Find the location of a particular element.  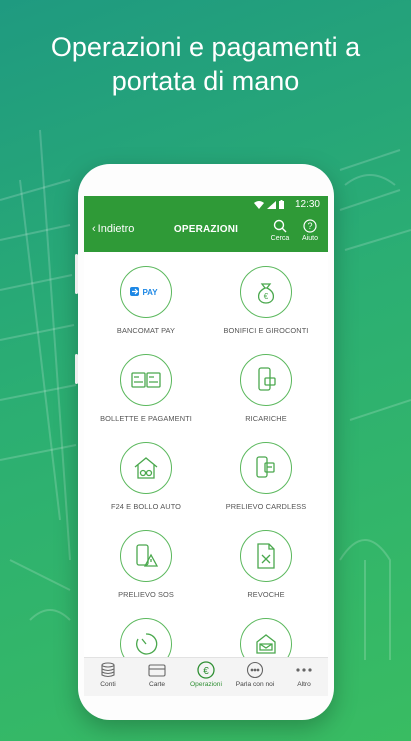

operation-label: F24 E BOLLO AUTO is located at coordinates (146, 506).